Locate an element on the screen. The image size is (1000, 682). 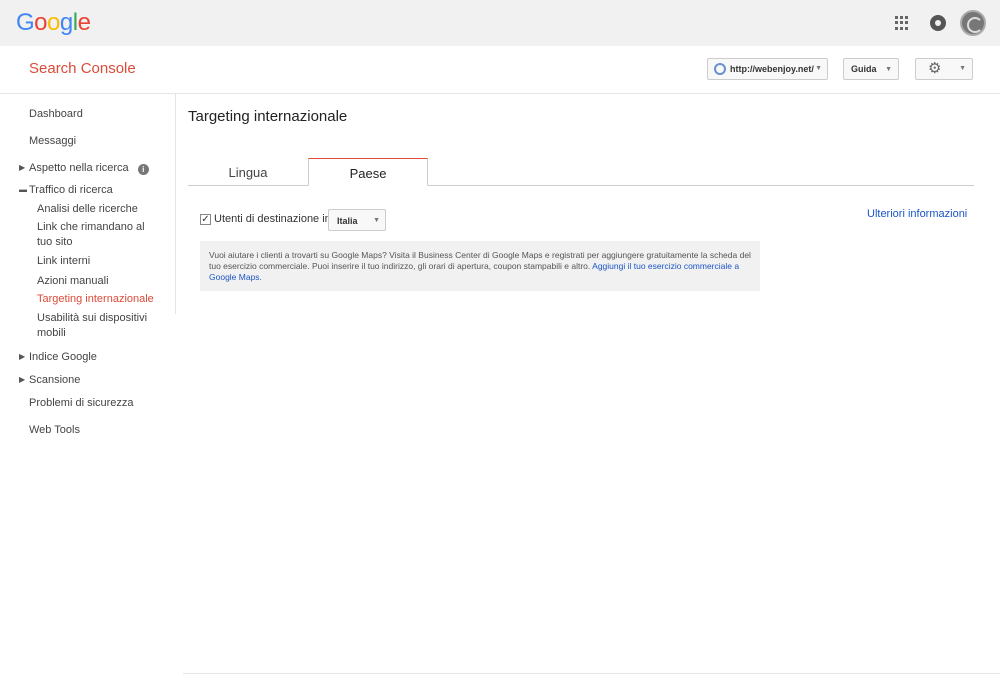
product-title: Search Console is located at coordinates (82, 68).